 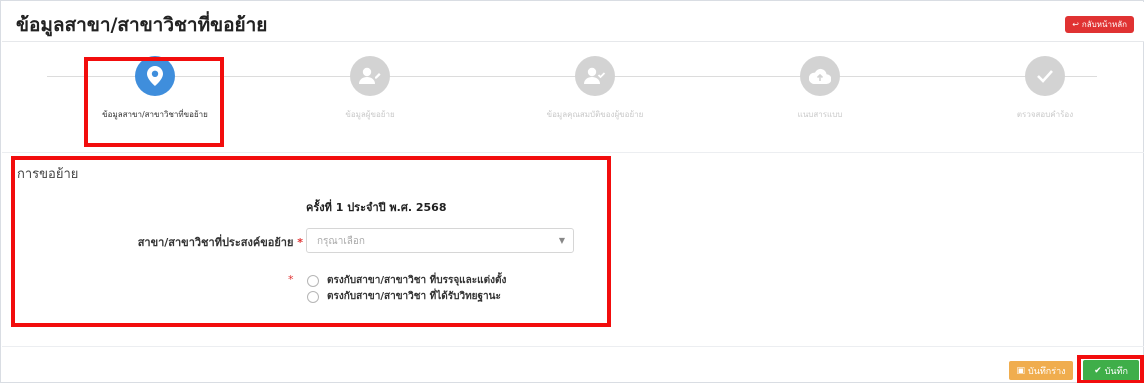 What do you see at coordinates (1110, 369) in the screenshot?
I see `highlight-box-save` at bounding box center [1110, 369].